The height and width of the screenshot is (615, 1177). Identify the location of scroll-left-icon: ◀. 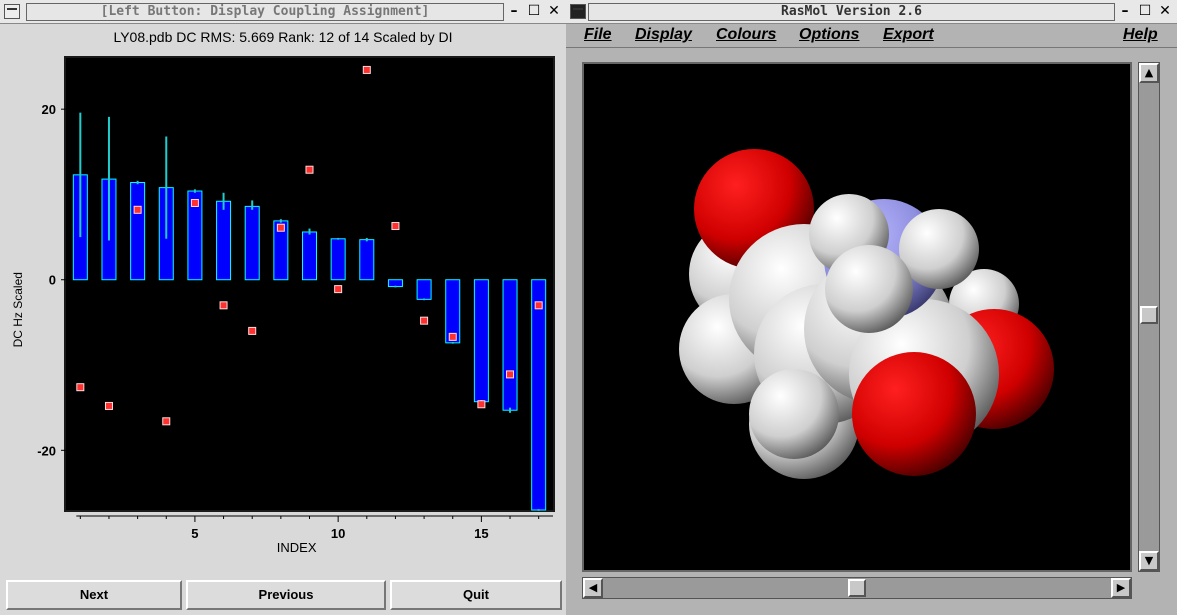
(593, 588).